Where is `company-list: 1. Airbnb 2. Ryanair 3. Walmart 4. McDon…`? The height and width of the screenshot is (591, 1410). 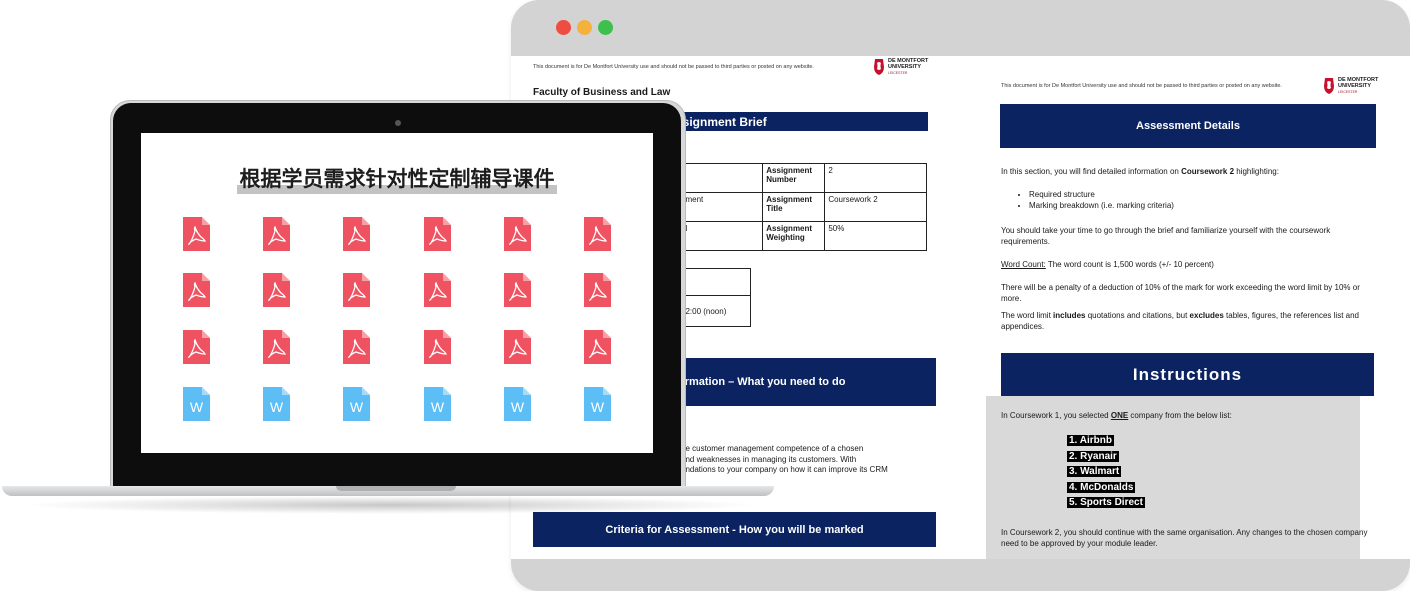 company-list: 1. Airbnb 2. Ryanair 3. Walmart 4. McDon… is located at coordinates (1106, 472).